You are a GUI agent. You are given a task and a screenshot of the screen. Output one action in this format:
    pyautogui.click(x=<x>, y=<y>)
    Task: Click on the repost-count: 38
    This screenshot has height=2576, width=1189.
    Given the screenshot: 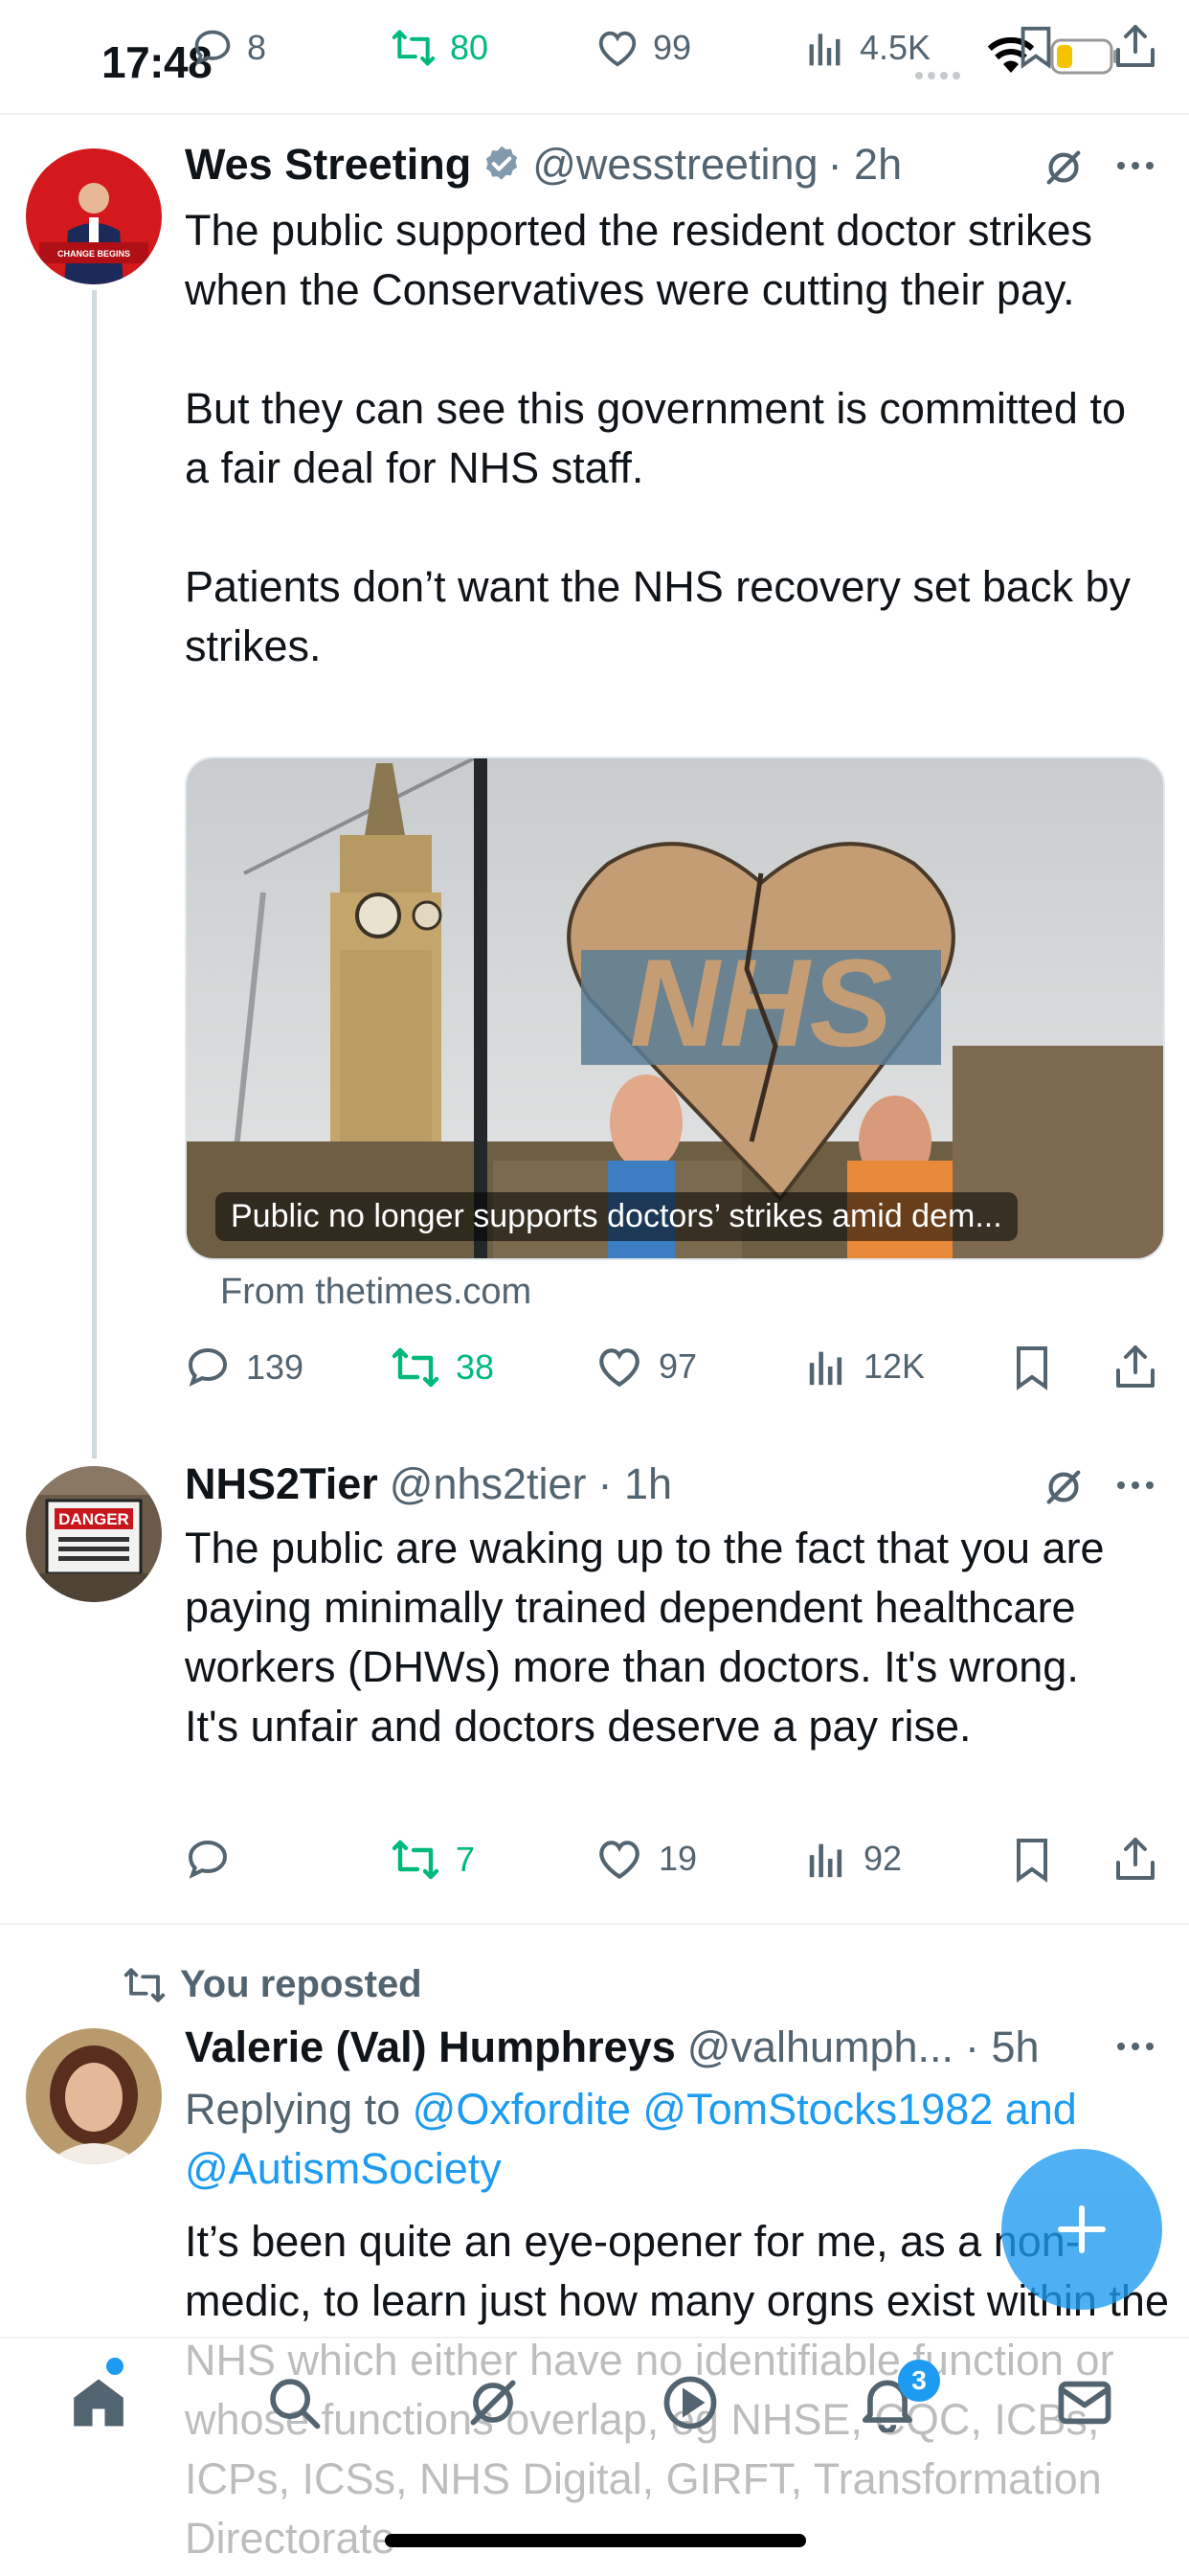 What is the action you would take?
    pyautogui.click(x=475, y=1367)
    